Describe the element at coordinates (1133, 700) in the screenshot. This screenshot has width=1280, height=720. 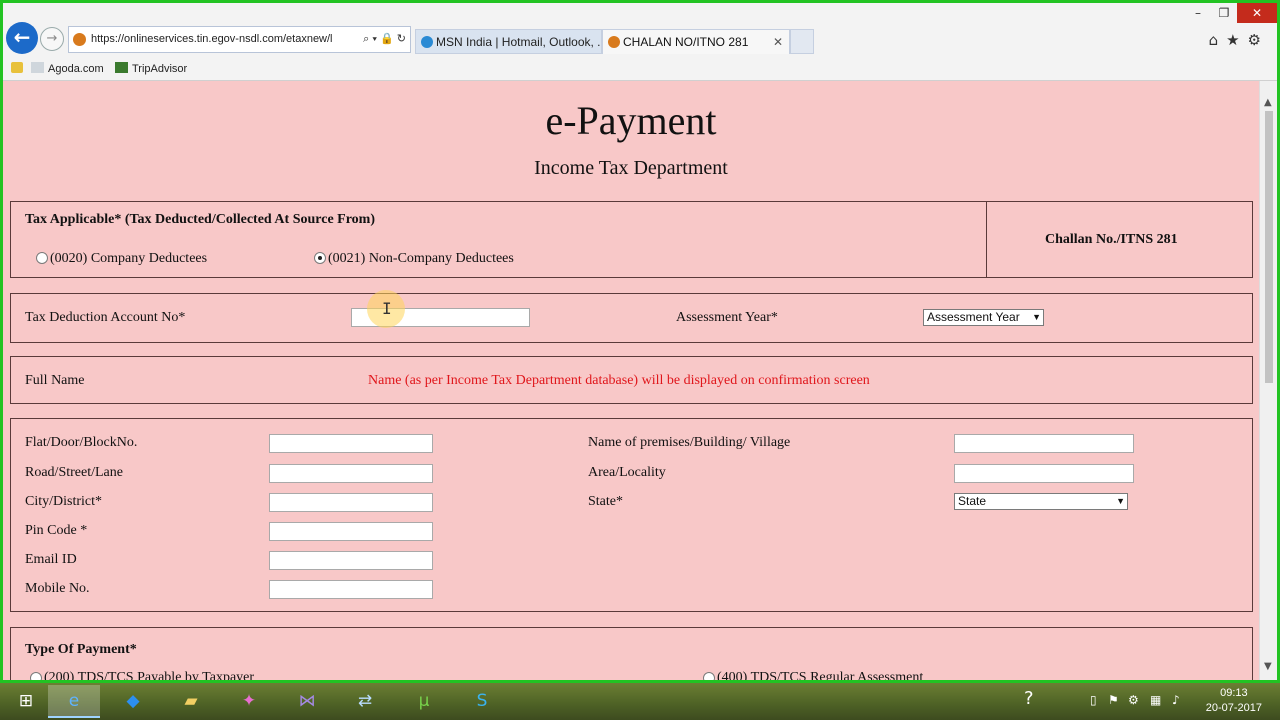
I see `settings-icon: ⚙` at that location.